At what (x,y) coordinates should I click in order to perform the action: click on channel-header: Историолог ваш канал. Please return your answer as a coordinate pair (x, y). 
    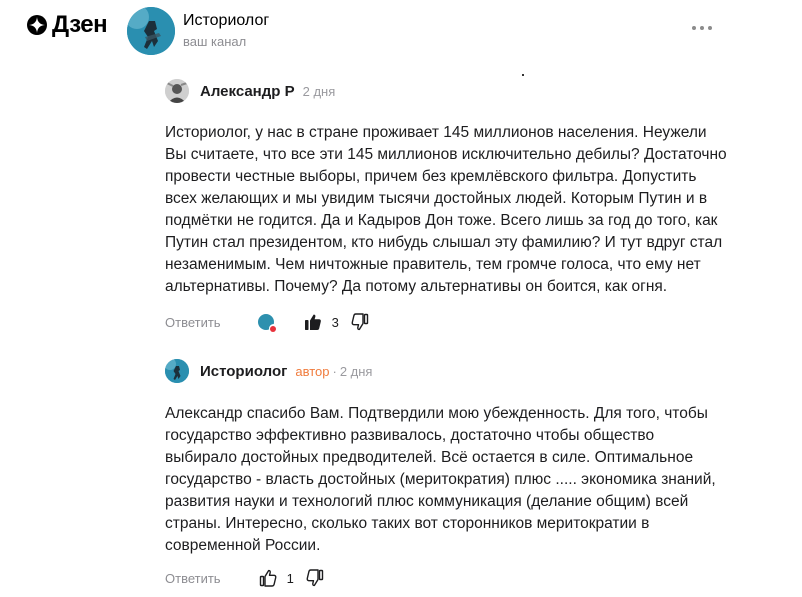
    Looking at the image, I should click on (198, 31).